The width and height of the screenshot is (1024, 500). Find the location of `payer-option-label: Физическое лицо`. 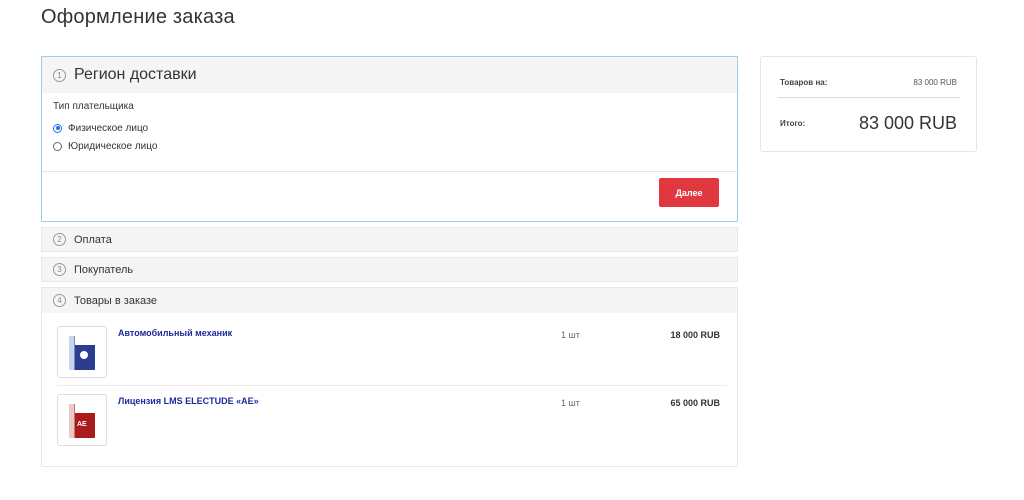

payer-option-label: Физическое лицо is located at coordinates (108, 128).